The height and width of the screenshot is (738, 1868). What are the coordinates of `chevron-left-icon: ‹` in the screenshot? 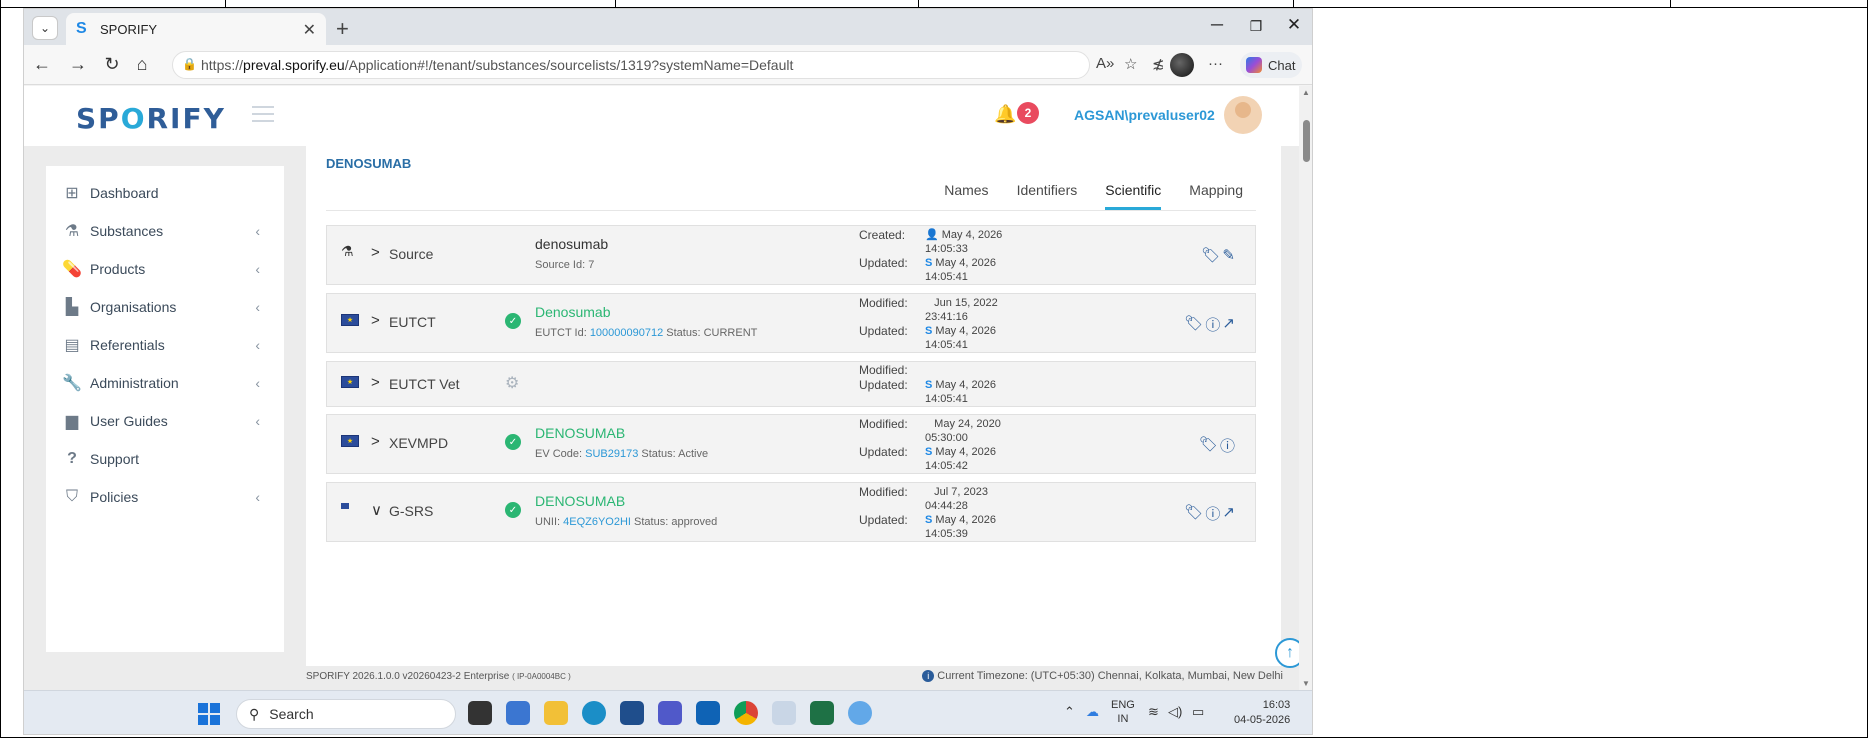 It's located at (257, 269).